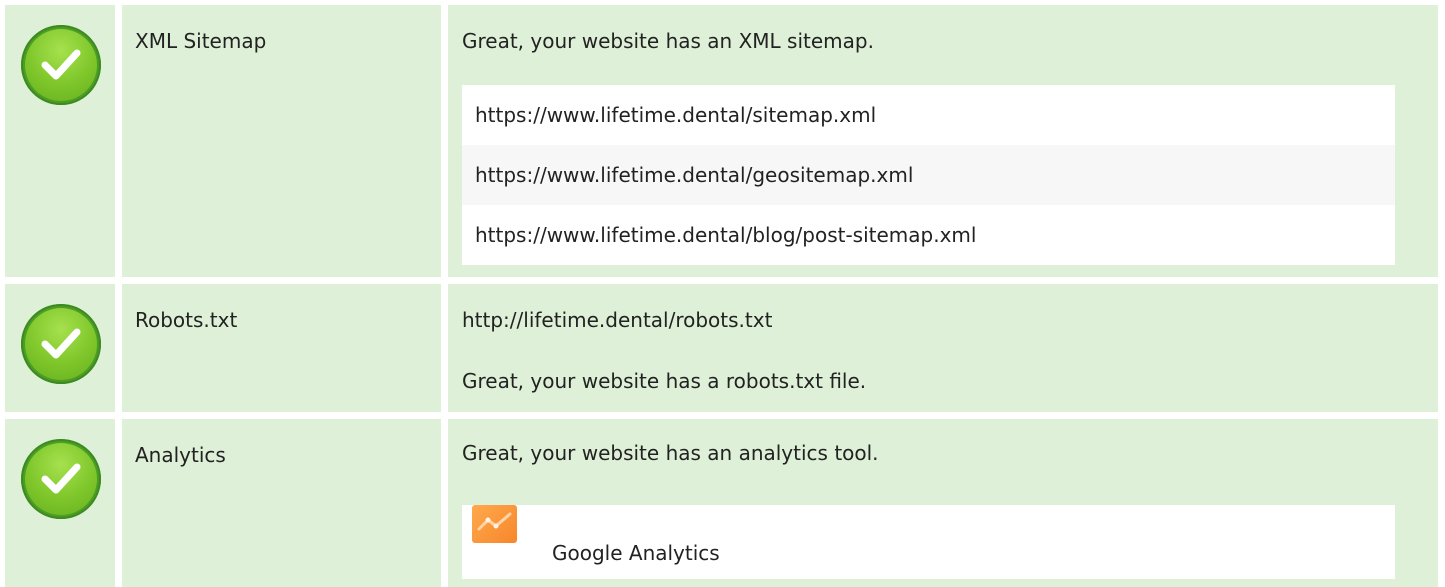  What do you see at coordinates (494, 524) in the screenshot?
I see `google-analytics-icon` at bounding box center [494, 524].